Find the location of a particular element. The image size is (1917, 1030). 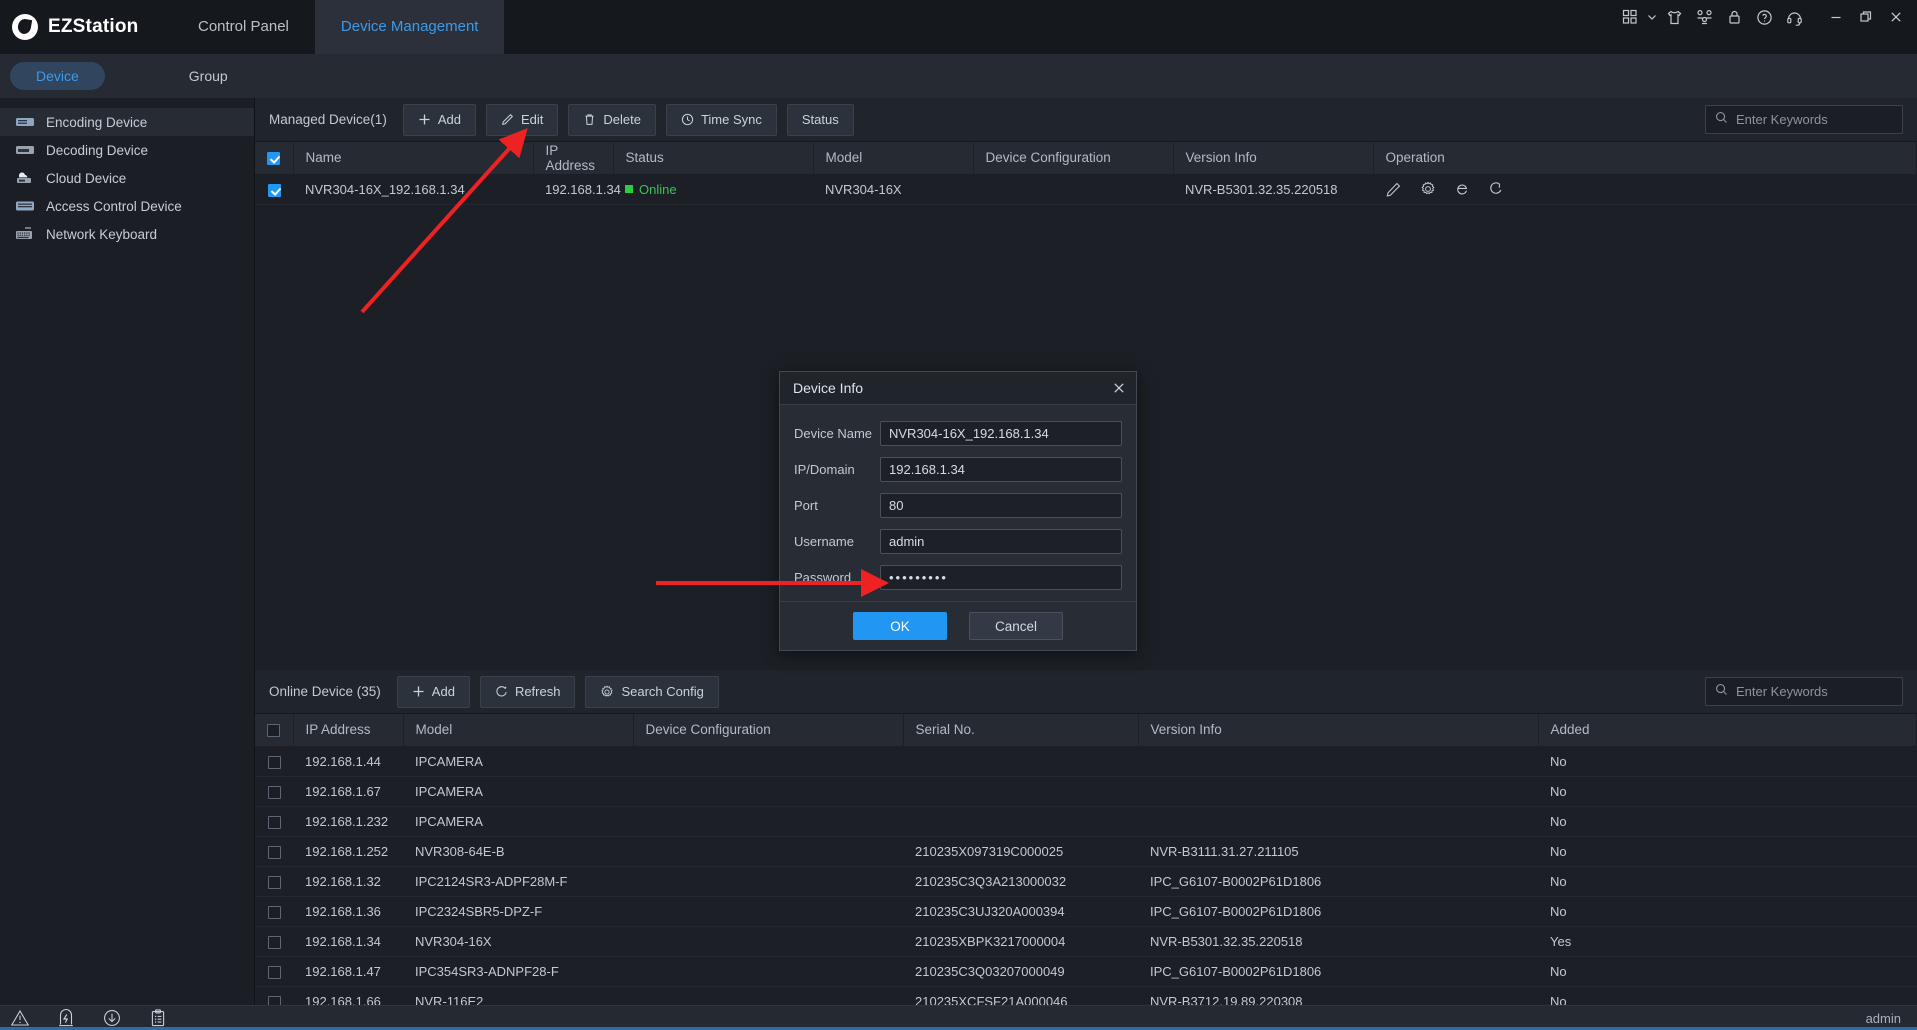

tab-device-management: Device Management is located at coordinates (409, 27).